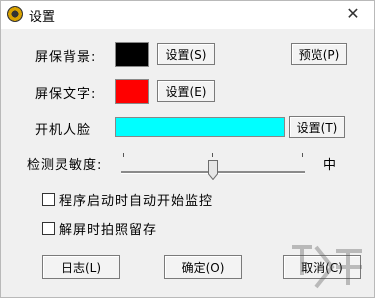 This screenshot has height=298, width=375. Describe the element at coordinates (81, 267) in the screenshot. I see `log-button: 日志(L)` at that location.